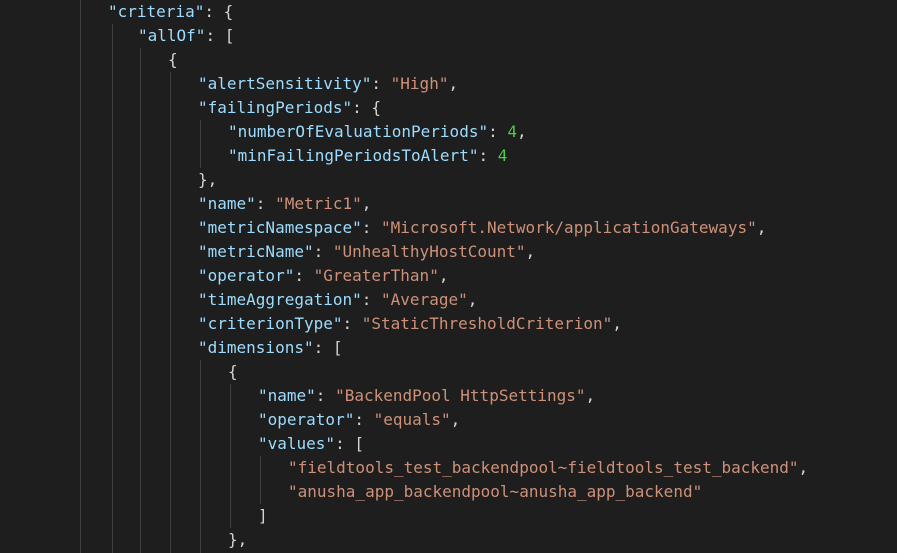 The width and height of the screenshot is (897, 553). What do you see at coordinates (424, 299) in the screenshot?
I see `json-string: "Average"` at bounding box center [424, 299].